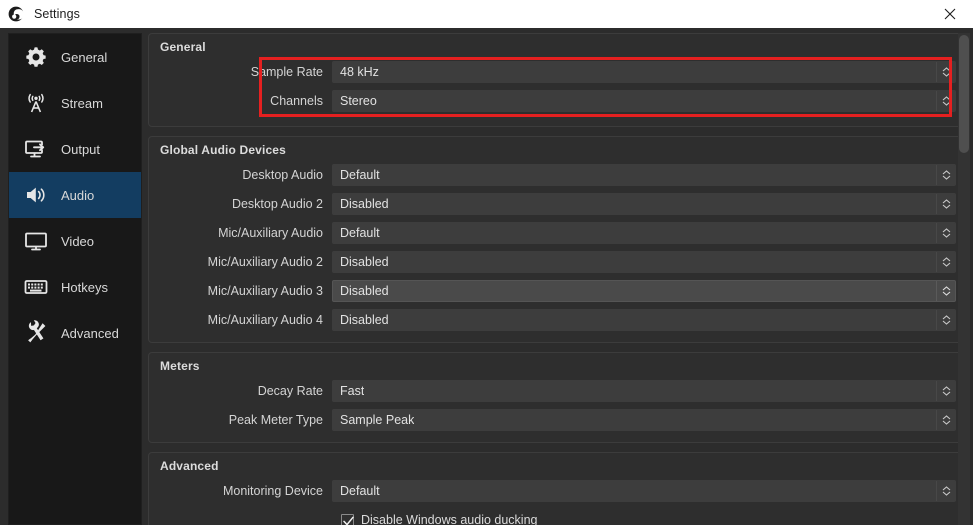 Image resolution: width=973 pixels, height=525 pixels. I want to click on checkbox-label: Disable Windows audio ducking, so click(449, 519).